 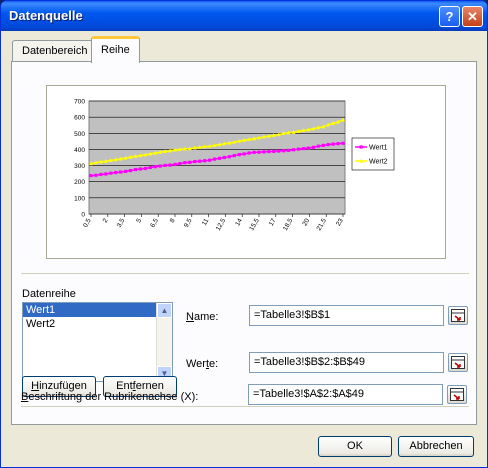 What do you see at coordinates (244, 16) in the screenshot?
I see `title-bar: Datenquelle ? ✕` at bounding box center [244, 16].